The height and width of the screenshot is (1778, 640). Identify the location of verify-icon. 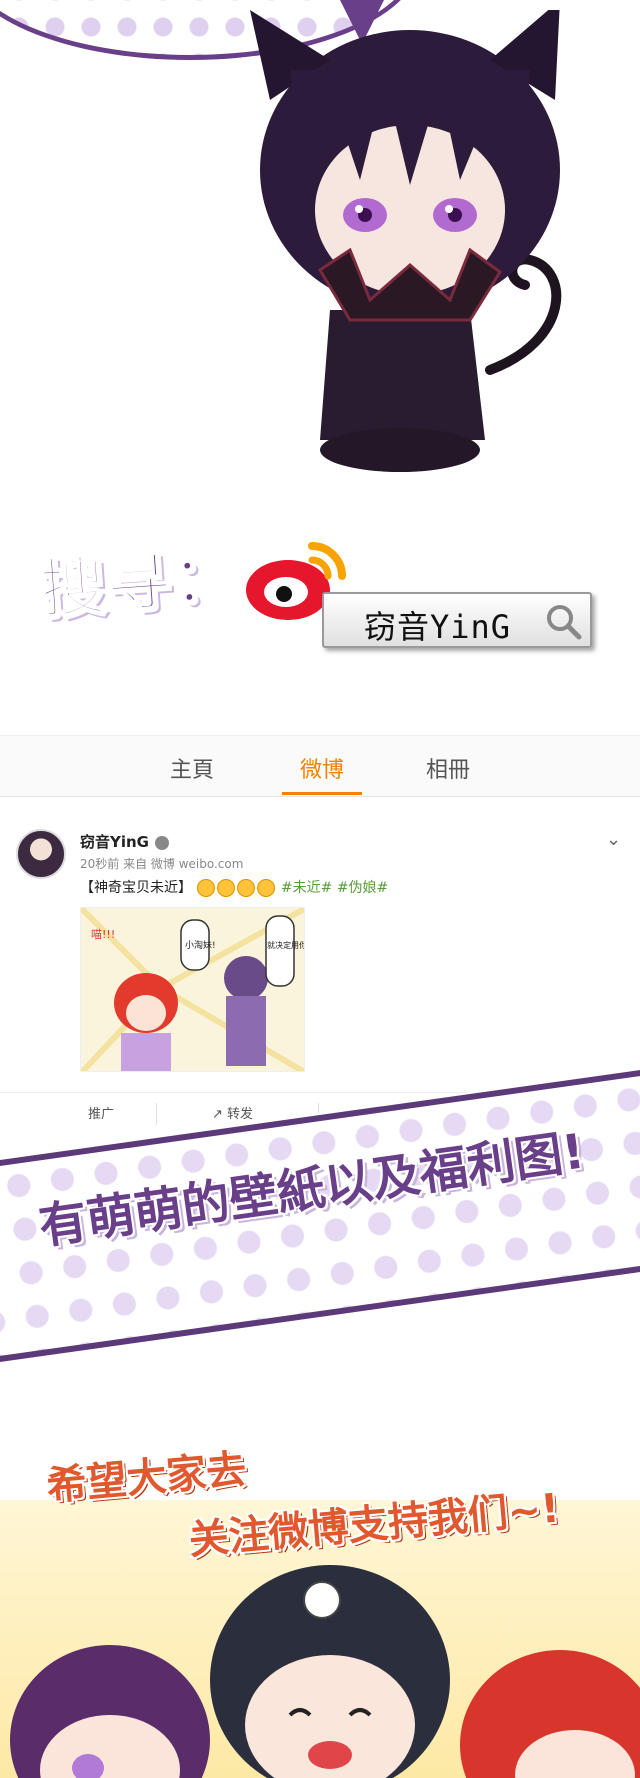
(162, 842).